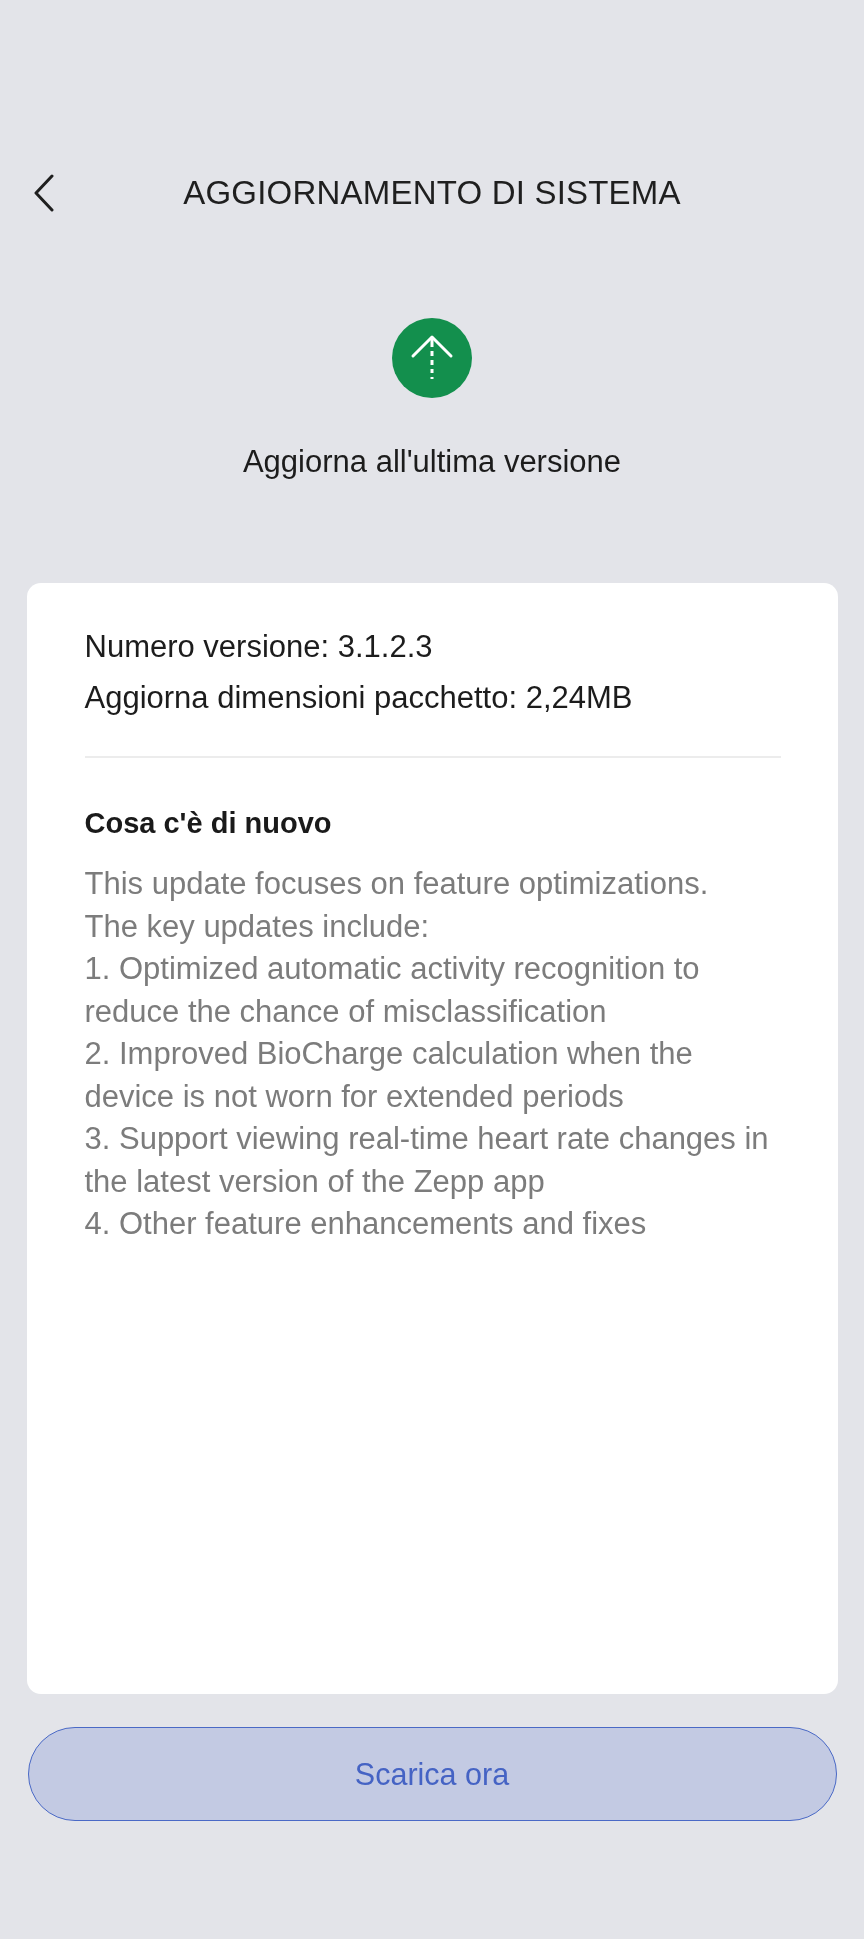 This screenshot has height=1939, width=864. Describe the element at coordinates (389, 1075) in the screenshot. I see `release-note: 2. Improved BioCharge calculation when the device is not worn for extended periods` at that location.